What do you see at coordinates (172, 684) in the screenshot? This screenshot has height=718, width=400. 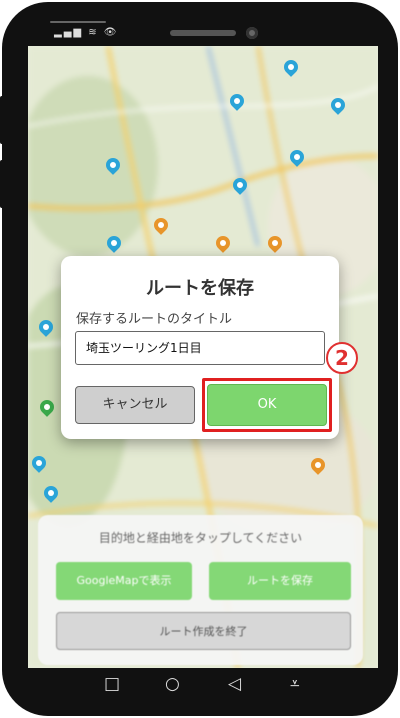 I see `home-icon: ○` at bounding box center [172, 684].